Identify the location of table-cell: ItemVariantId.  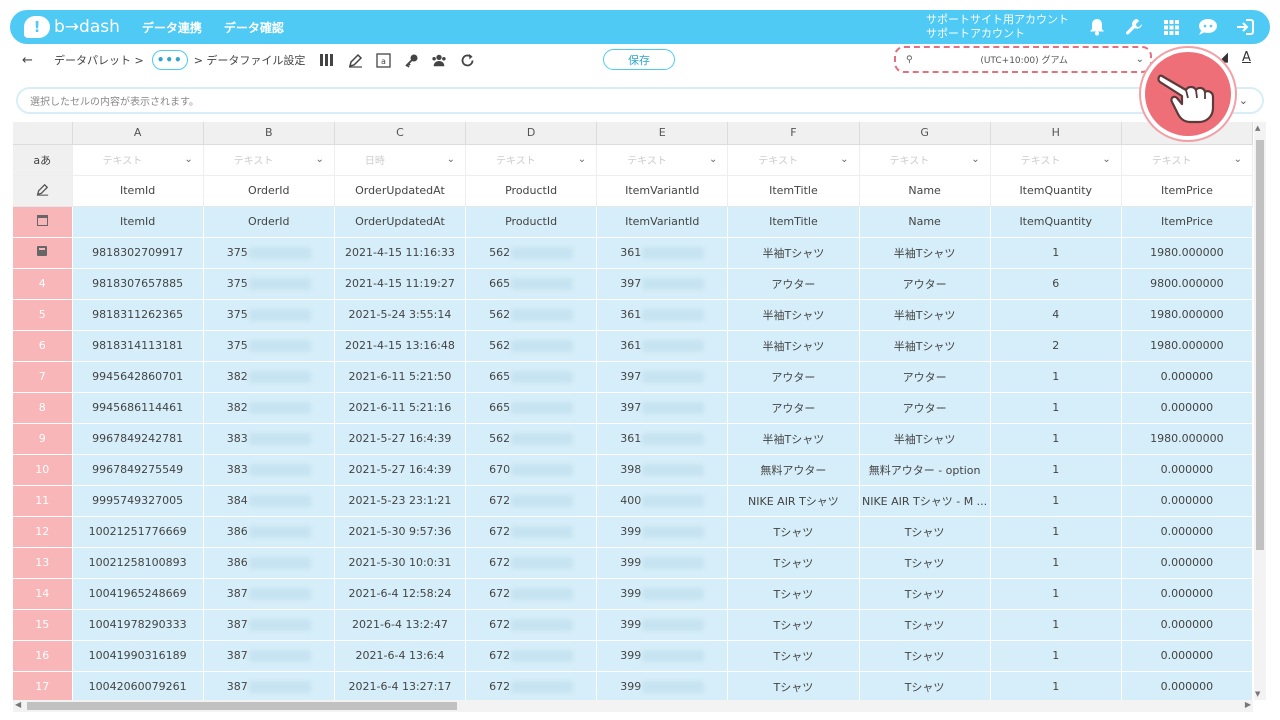
(662, 222).